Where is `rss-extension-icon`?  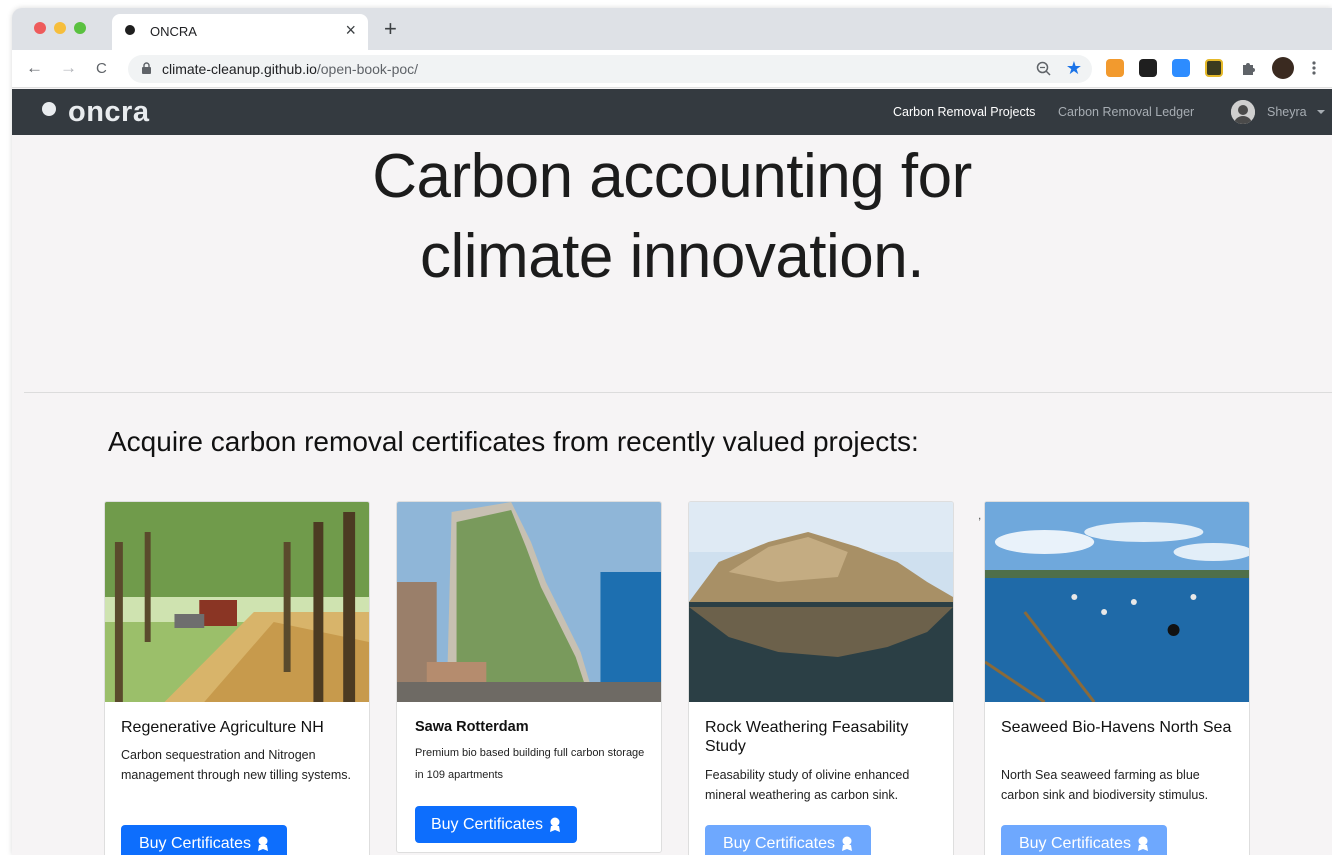
rss-extension-icon is located at coordinates (1115, 68).